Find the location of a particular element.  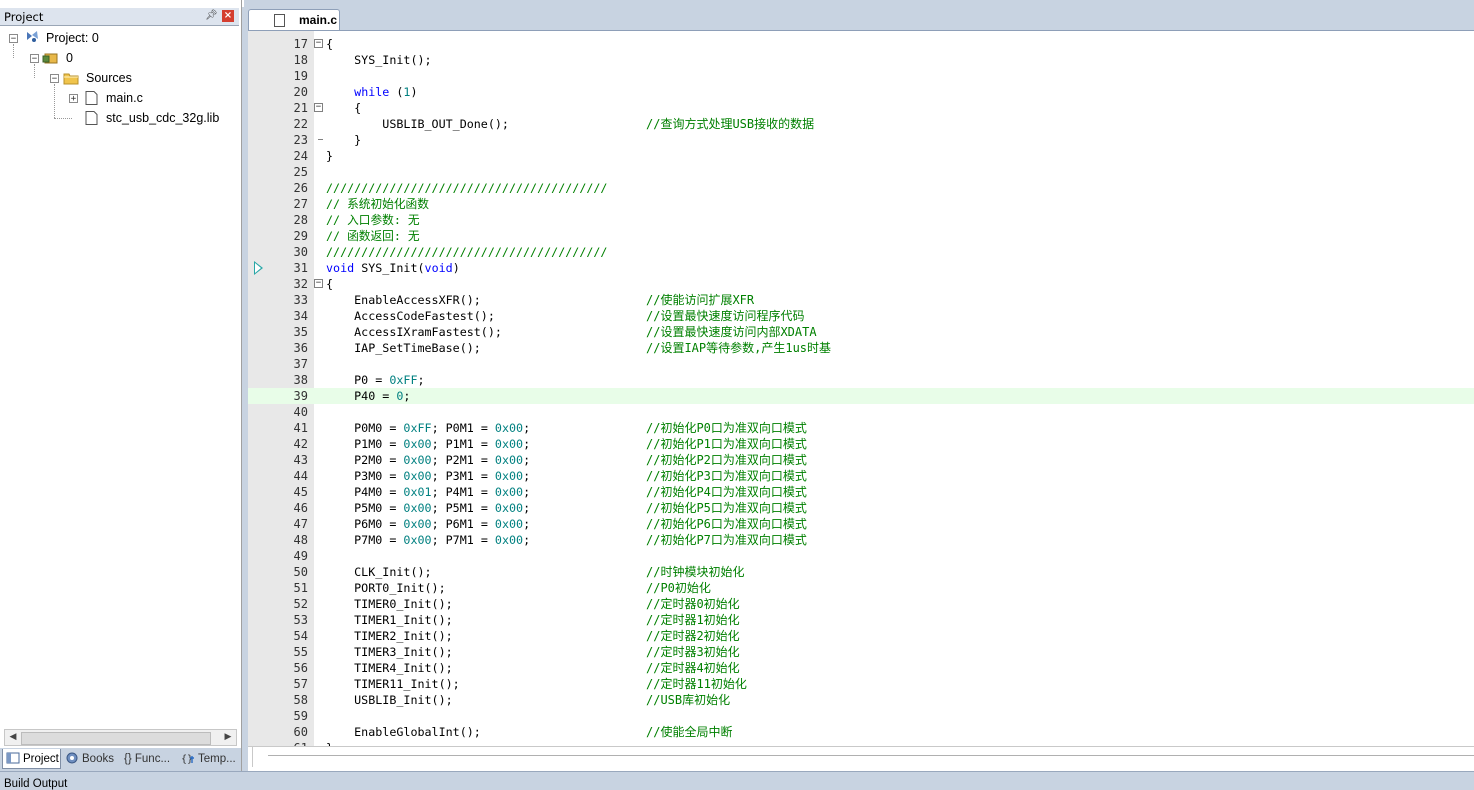

tree-item-project: − Project: 0 is located at coordinates (119, 38).